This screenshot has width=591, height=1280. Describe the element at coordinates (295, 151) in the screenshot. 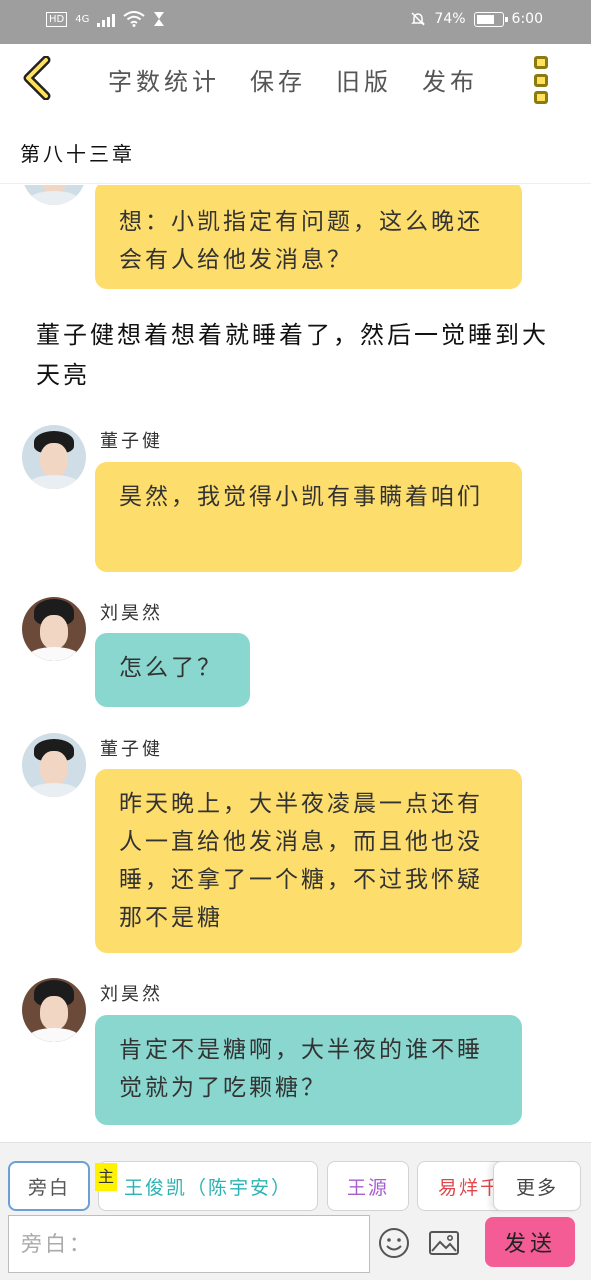

I see `chapter-header: 第八十三章` at that location.